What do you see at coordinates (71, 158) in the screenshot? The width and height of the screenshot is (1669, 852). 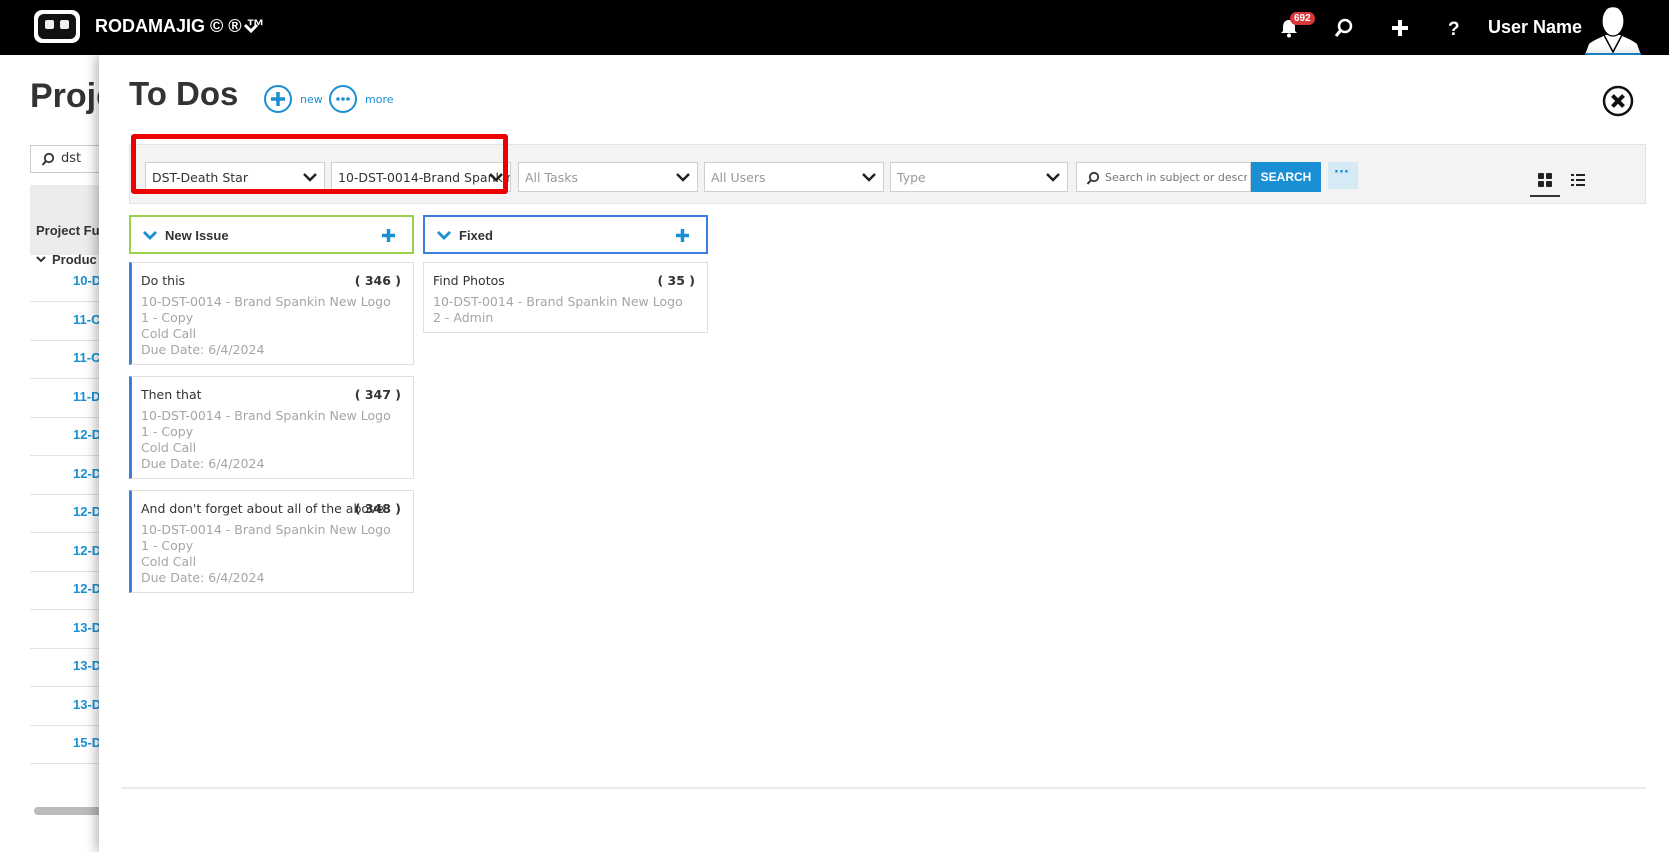 I see `search-value: dst` at bounding box center [71, 158].